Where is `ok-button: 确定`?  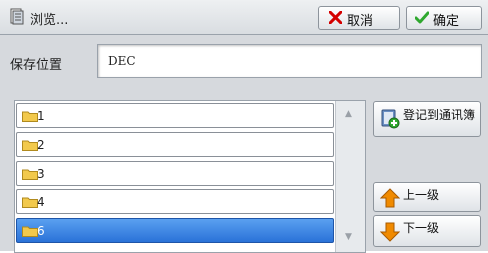 ok-button: 确定 is located at coordinates (444, 18).